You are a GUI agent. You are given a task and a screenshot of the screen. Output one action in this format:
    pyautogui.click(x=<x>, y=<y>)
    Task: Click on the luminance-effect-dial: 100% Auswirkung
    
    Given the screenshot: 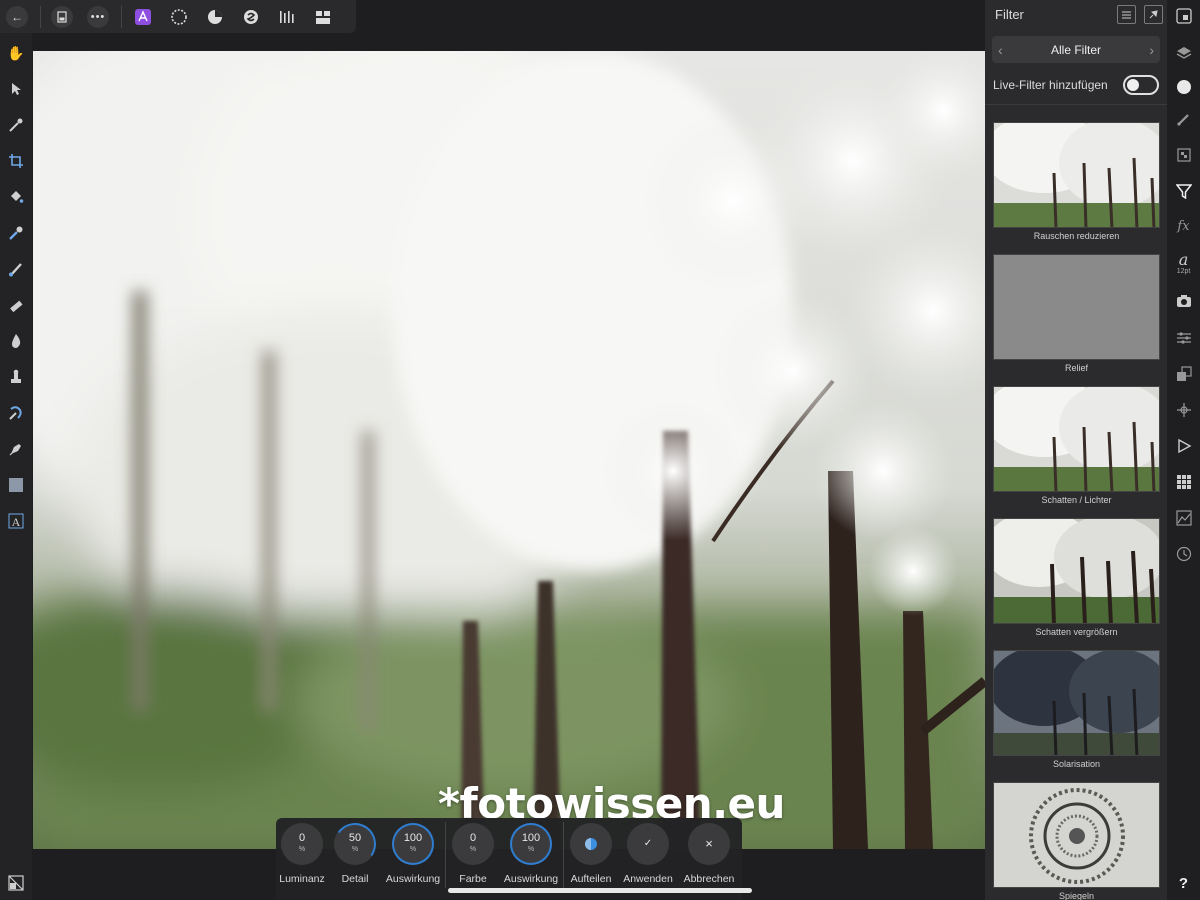 What is the action you would take?
    pyautogui.click(x=413, y=854)
    